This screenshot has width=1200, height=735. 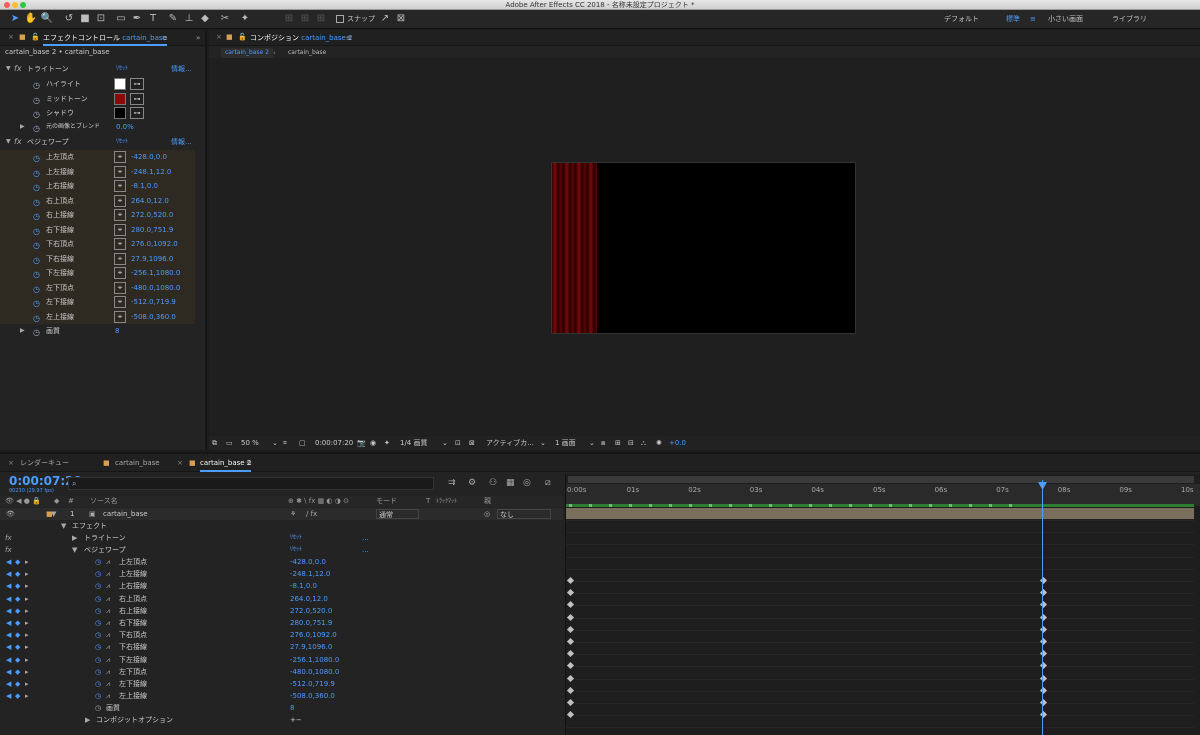 What do you see at coordinates (631, 443) in the screenshot?
I see `reset-exposure-icon: ⊟` at bounding box center [631, 443].